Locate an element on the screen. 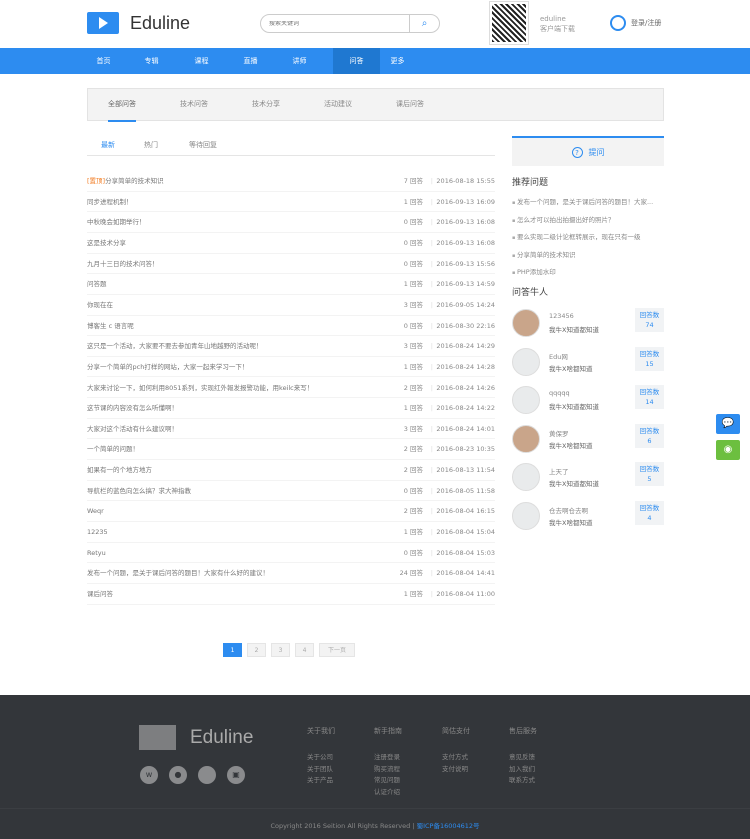  question-title: 你现在在 is located at coordinates (100, 305).